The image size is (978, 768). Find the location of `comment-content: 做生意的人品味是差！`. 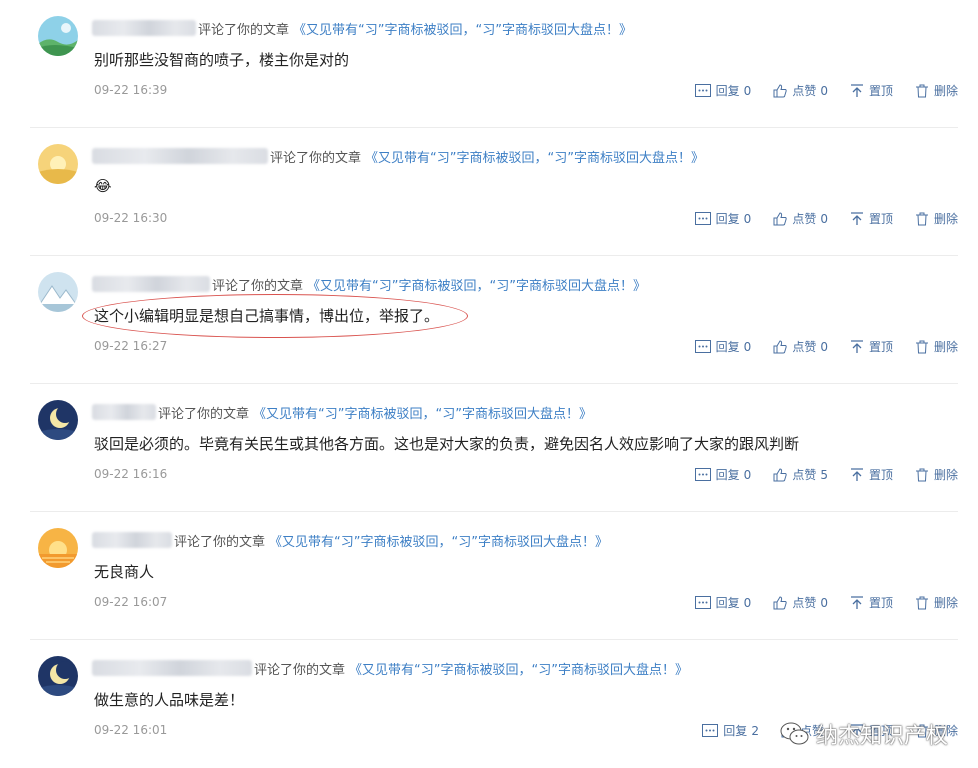

comment-content: 做生意的人品味是差！ is located at coordinates (169, 700).